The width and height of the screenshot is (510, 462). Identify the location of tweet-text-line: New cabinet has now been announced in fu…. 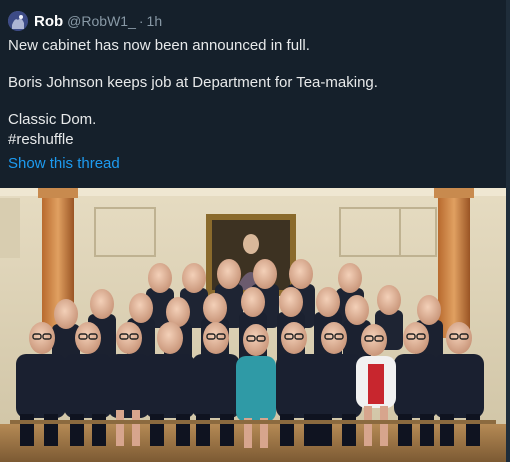
(159, 45).